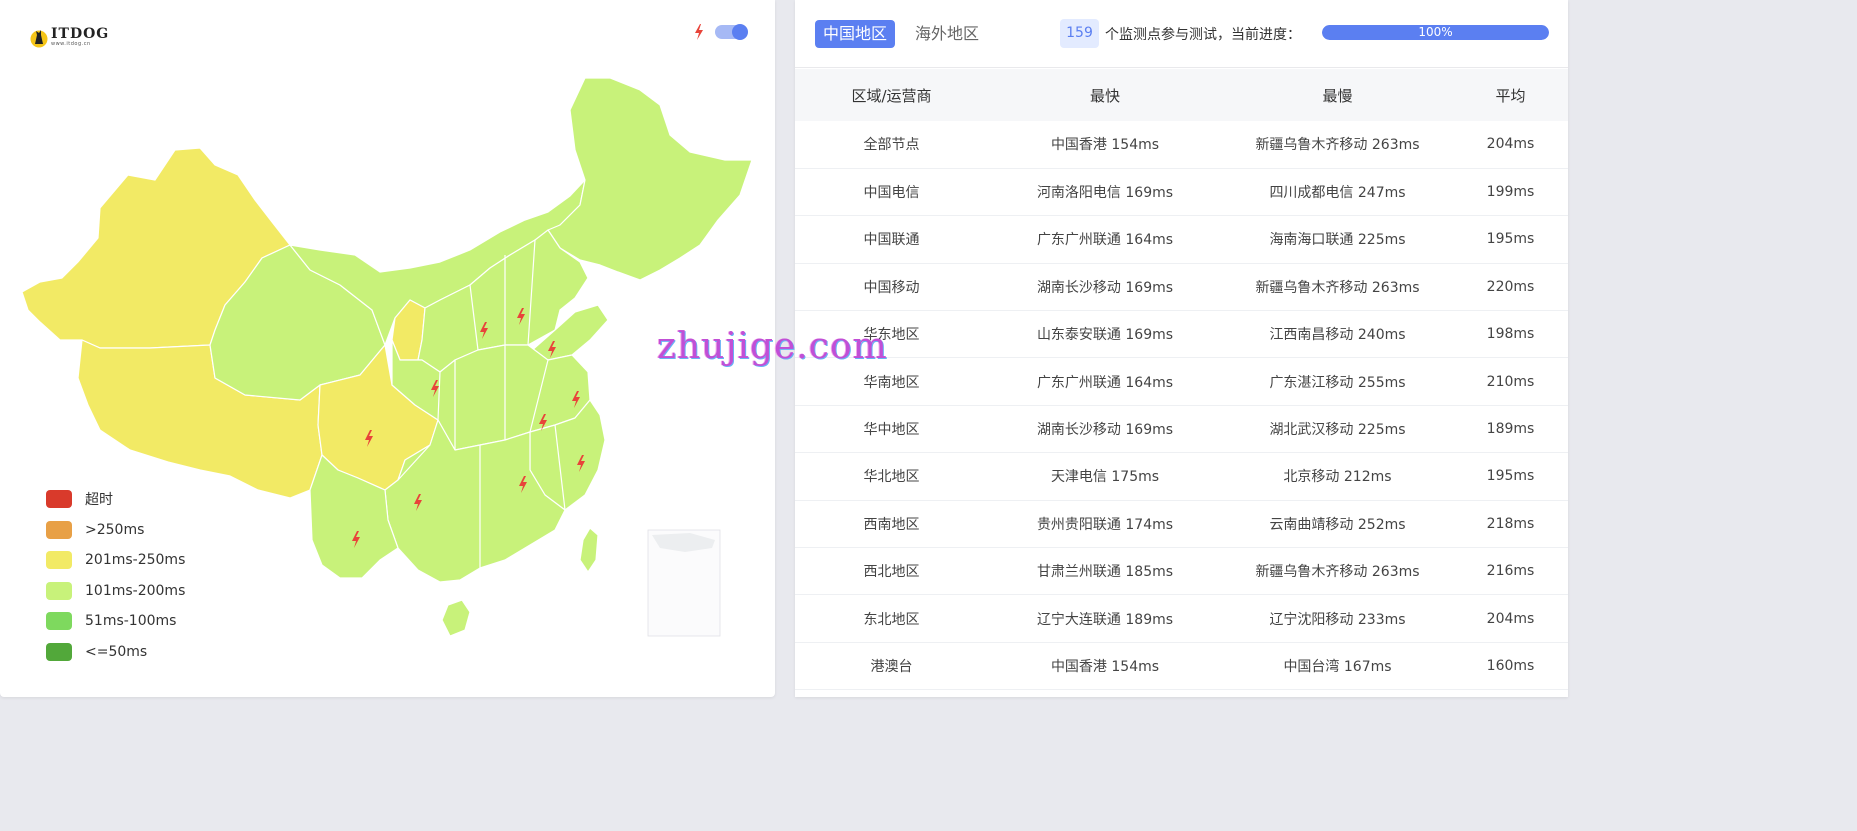 This screenshot has height=831, width=1857. Describe the element at coordinates (115, 499) in the screenshot. I see `legend-item: 超时` at that location.